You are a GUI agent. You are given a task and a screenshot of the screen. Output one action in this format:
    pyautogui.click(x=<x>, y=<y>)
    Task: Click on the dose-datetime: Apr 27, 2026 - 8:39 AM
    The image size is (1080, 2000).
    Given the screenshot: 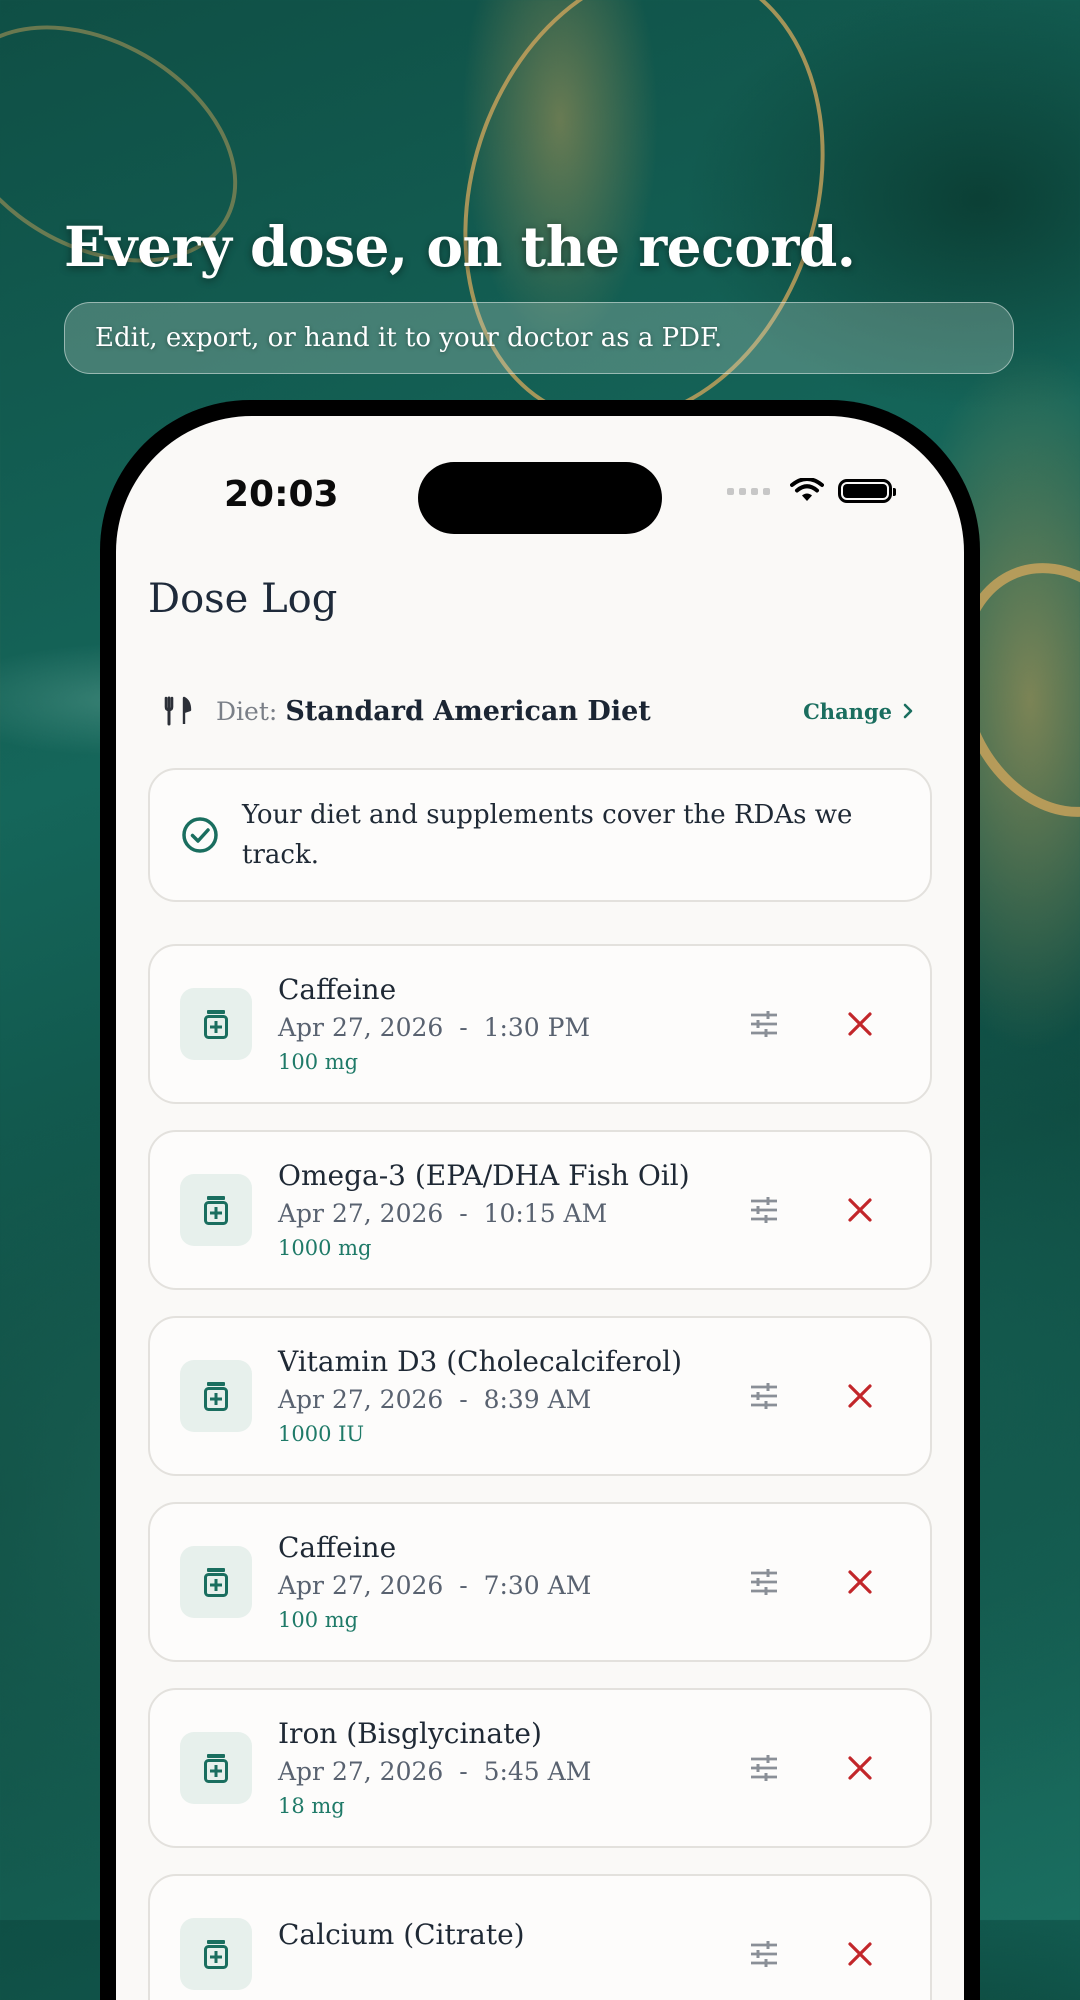 What is the action you would take?
    pyautogui.click(x=511, y=1400)
    